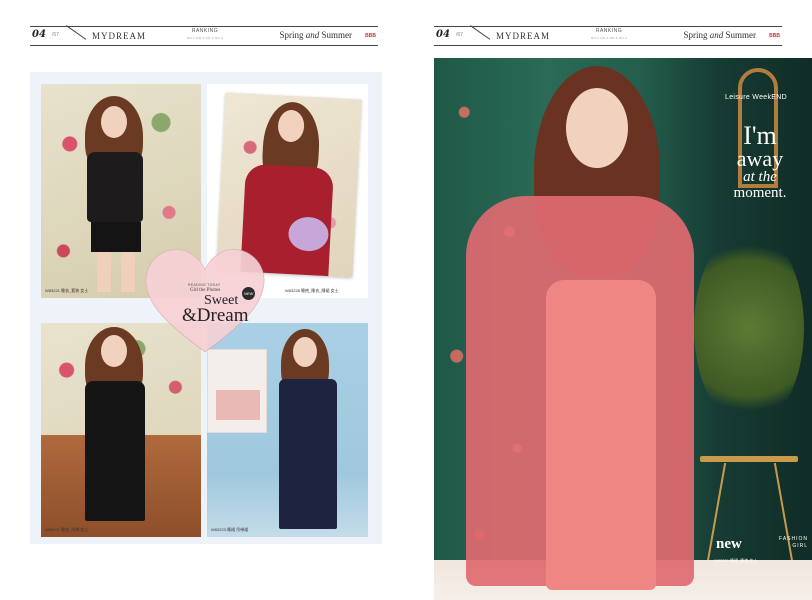 This screenshot has height=600, width=812. Describe the element at coordinates (248, 293) in the screenshot. I see `new-badge: NEW` at that location.